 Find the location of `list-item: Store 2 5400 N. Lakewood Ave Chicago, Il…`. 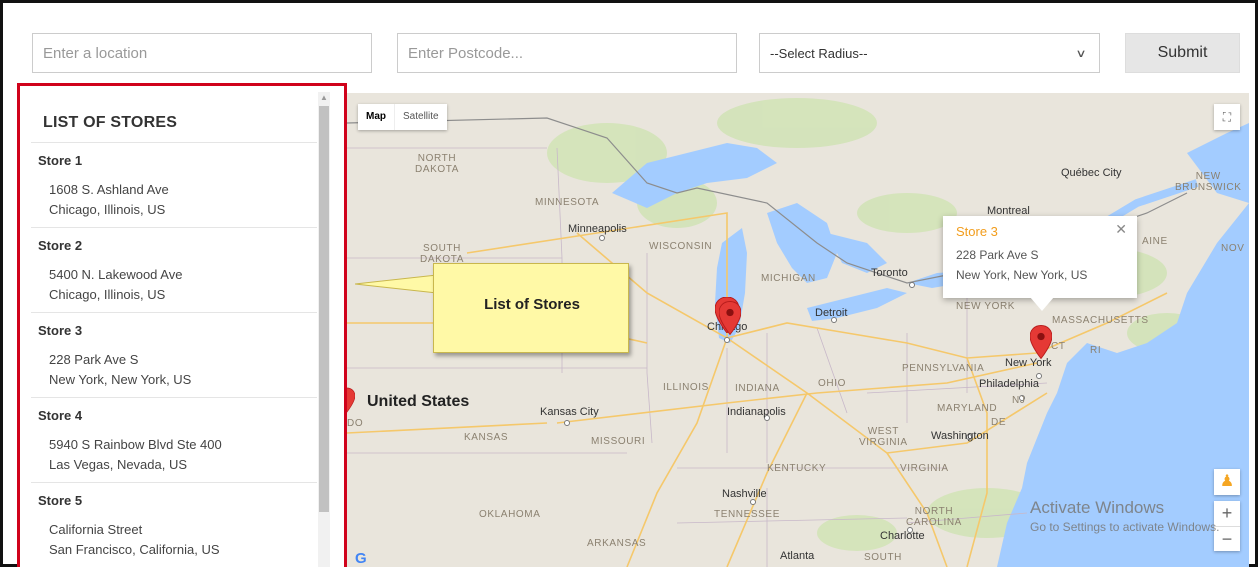

list-item: Store 2 5400 N. Lakewood Ave Chicago, Il… is located at coordinates (174, 270).